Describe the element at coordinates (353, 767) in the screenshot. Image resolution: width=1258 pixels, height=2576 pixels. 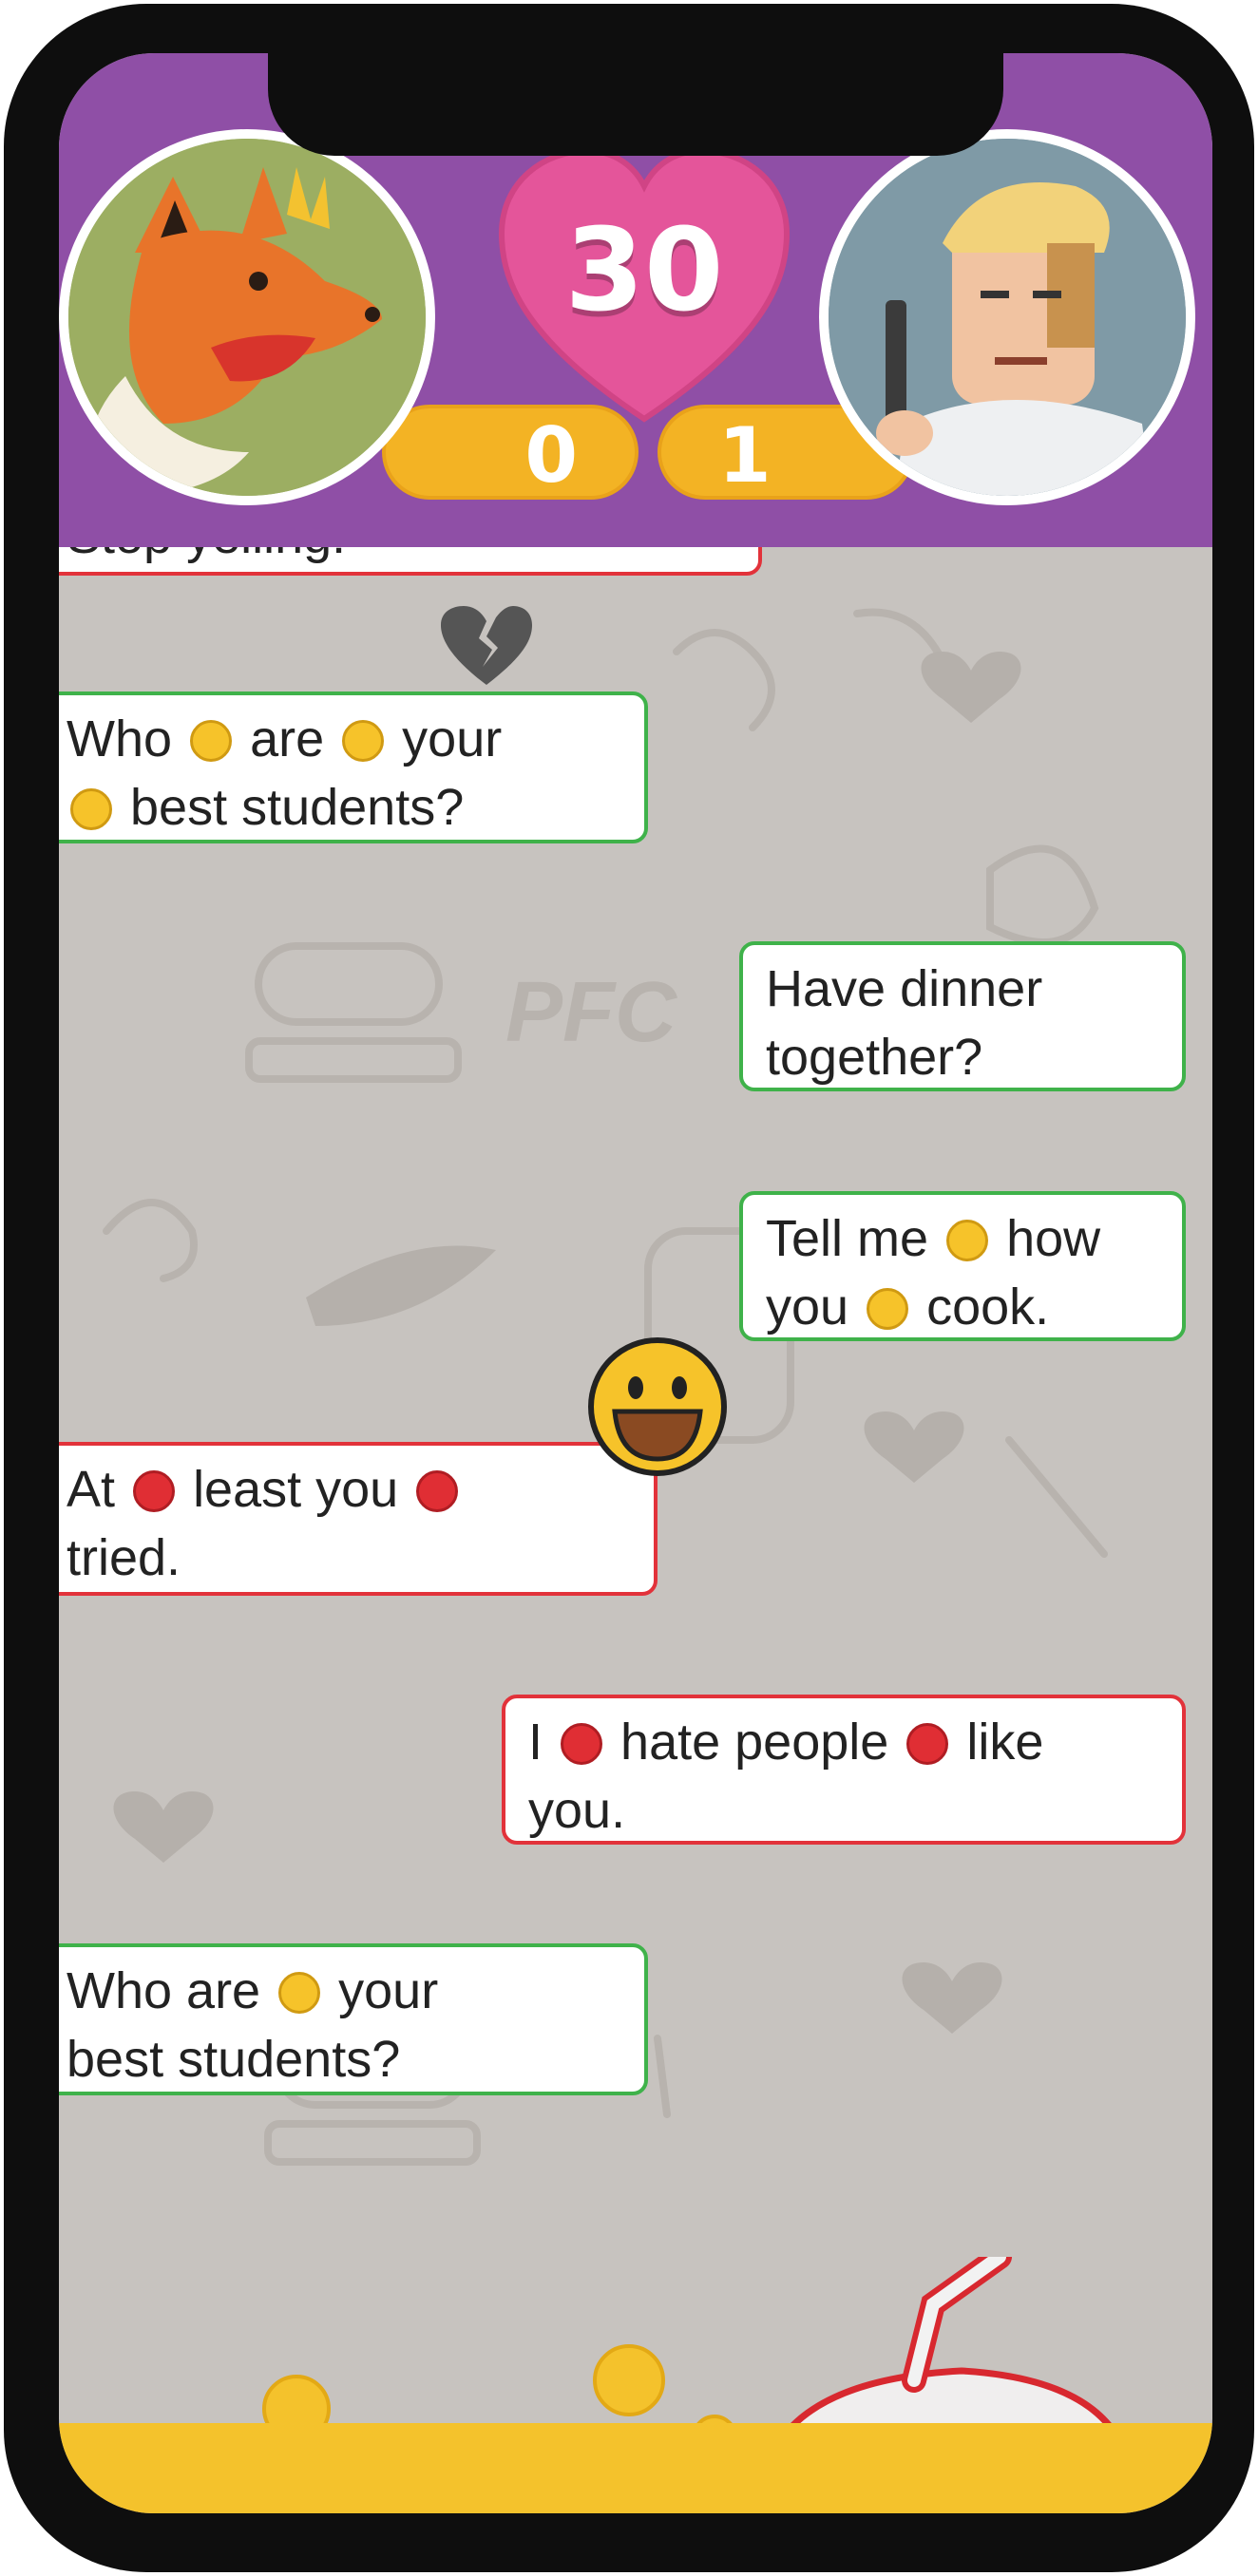
I see `chat-bubble-m1: Who are your best students?` at that location.